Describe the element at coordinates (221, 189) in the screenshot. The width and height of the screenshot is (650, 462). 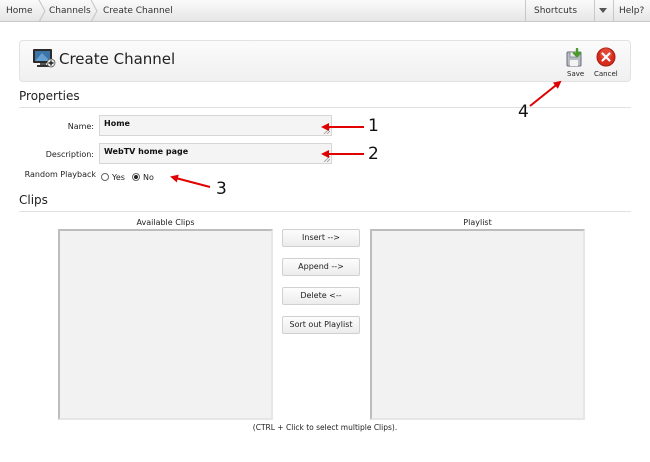
I see `annotation-3: 3` at that location.